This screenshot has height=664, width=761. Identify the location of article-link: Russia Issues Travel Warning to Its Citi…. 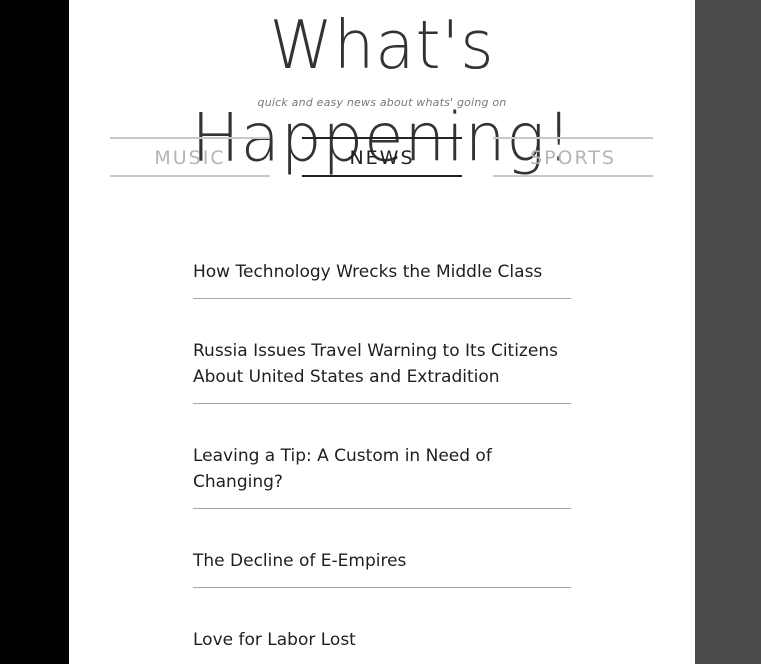
(382, 364).